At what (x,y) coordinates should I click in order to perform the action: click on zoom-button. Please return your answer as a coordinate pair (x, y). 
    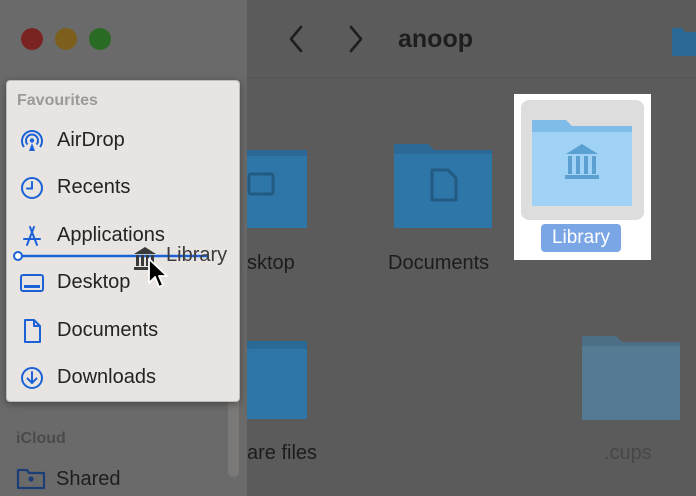
    Looking at the image, I should click on (100, 39).